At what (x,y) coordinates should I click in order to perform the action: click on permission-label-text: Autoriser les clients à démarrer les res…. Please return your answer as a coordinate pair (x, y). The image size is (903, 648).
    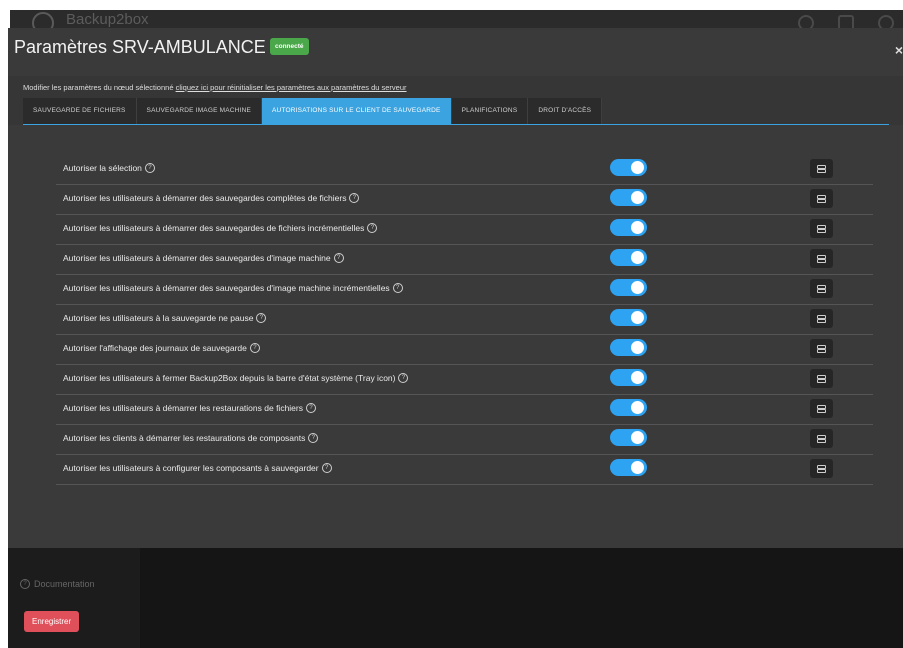
    Looking at the image, I should click on (184, 438).